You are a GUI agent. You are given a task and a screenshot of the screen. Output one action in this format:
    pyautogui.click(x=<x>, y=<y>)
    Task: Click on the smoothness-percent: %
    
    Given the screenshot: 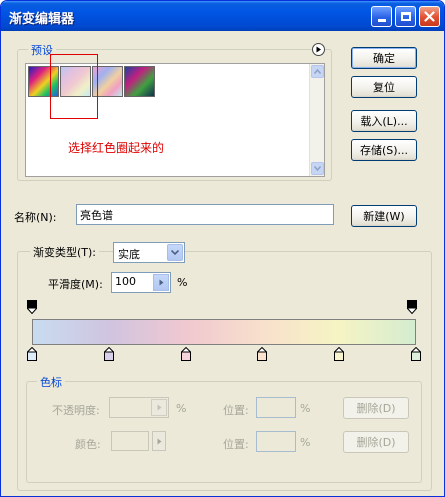 What is the action you would take?
    pyautogui.click(x=182, y=282)
    